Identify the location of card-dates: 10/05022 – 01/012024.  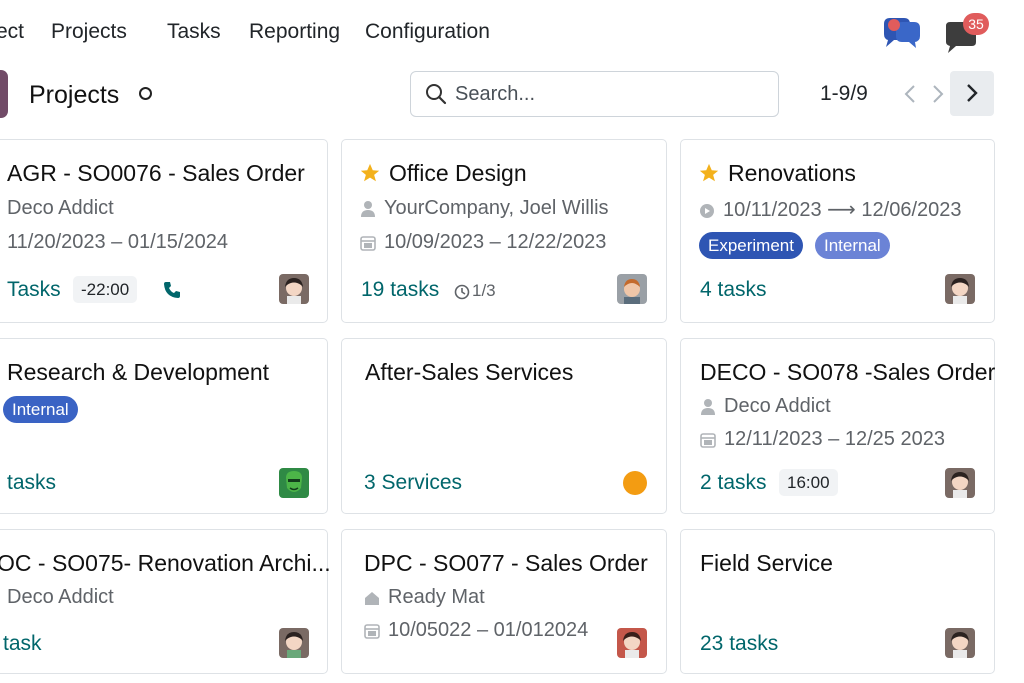
(476, 630).